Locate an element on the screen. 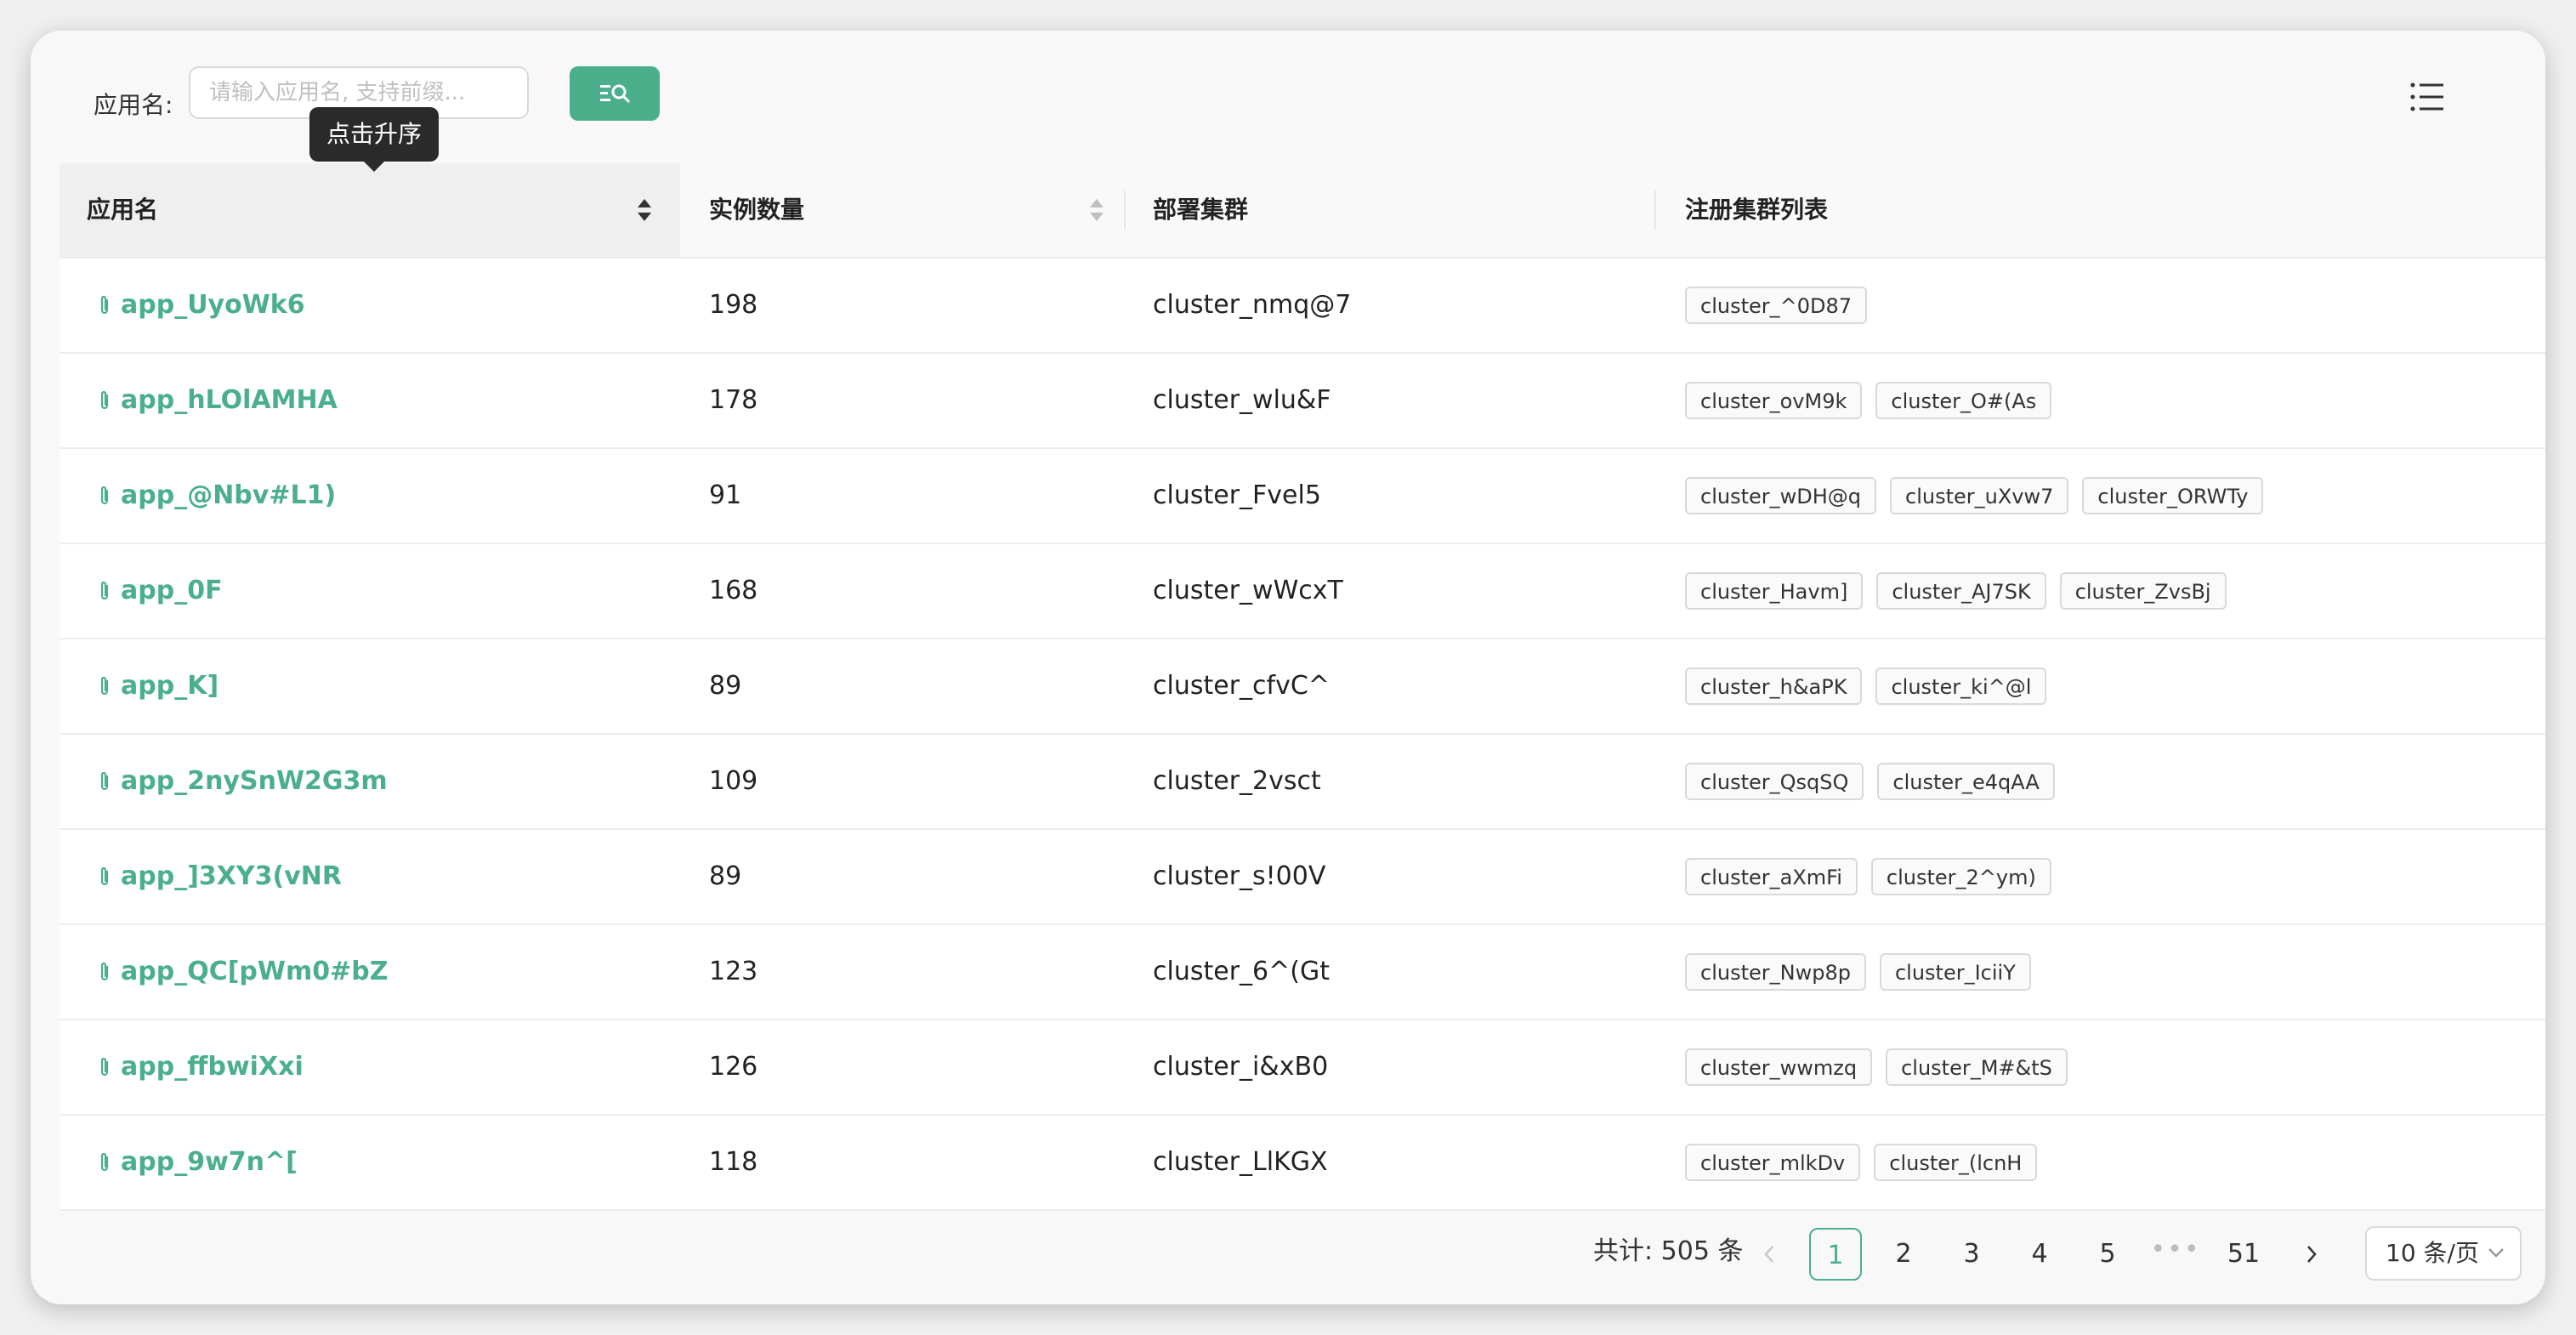  deploy-cluster-cell: cluster_nmq@7 is located at coordinates (1253, 305).